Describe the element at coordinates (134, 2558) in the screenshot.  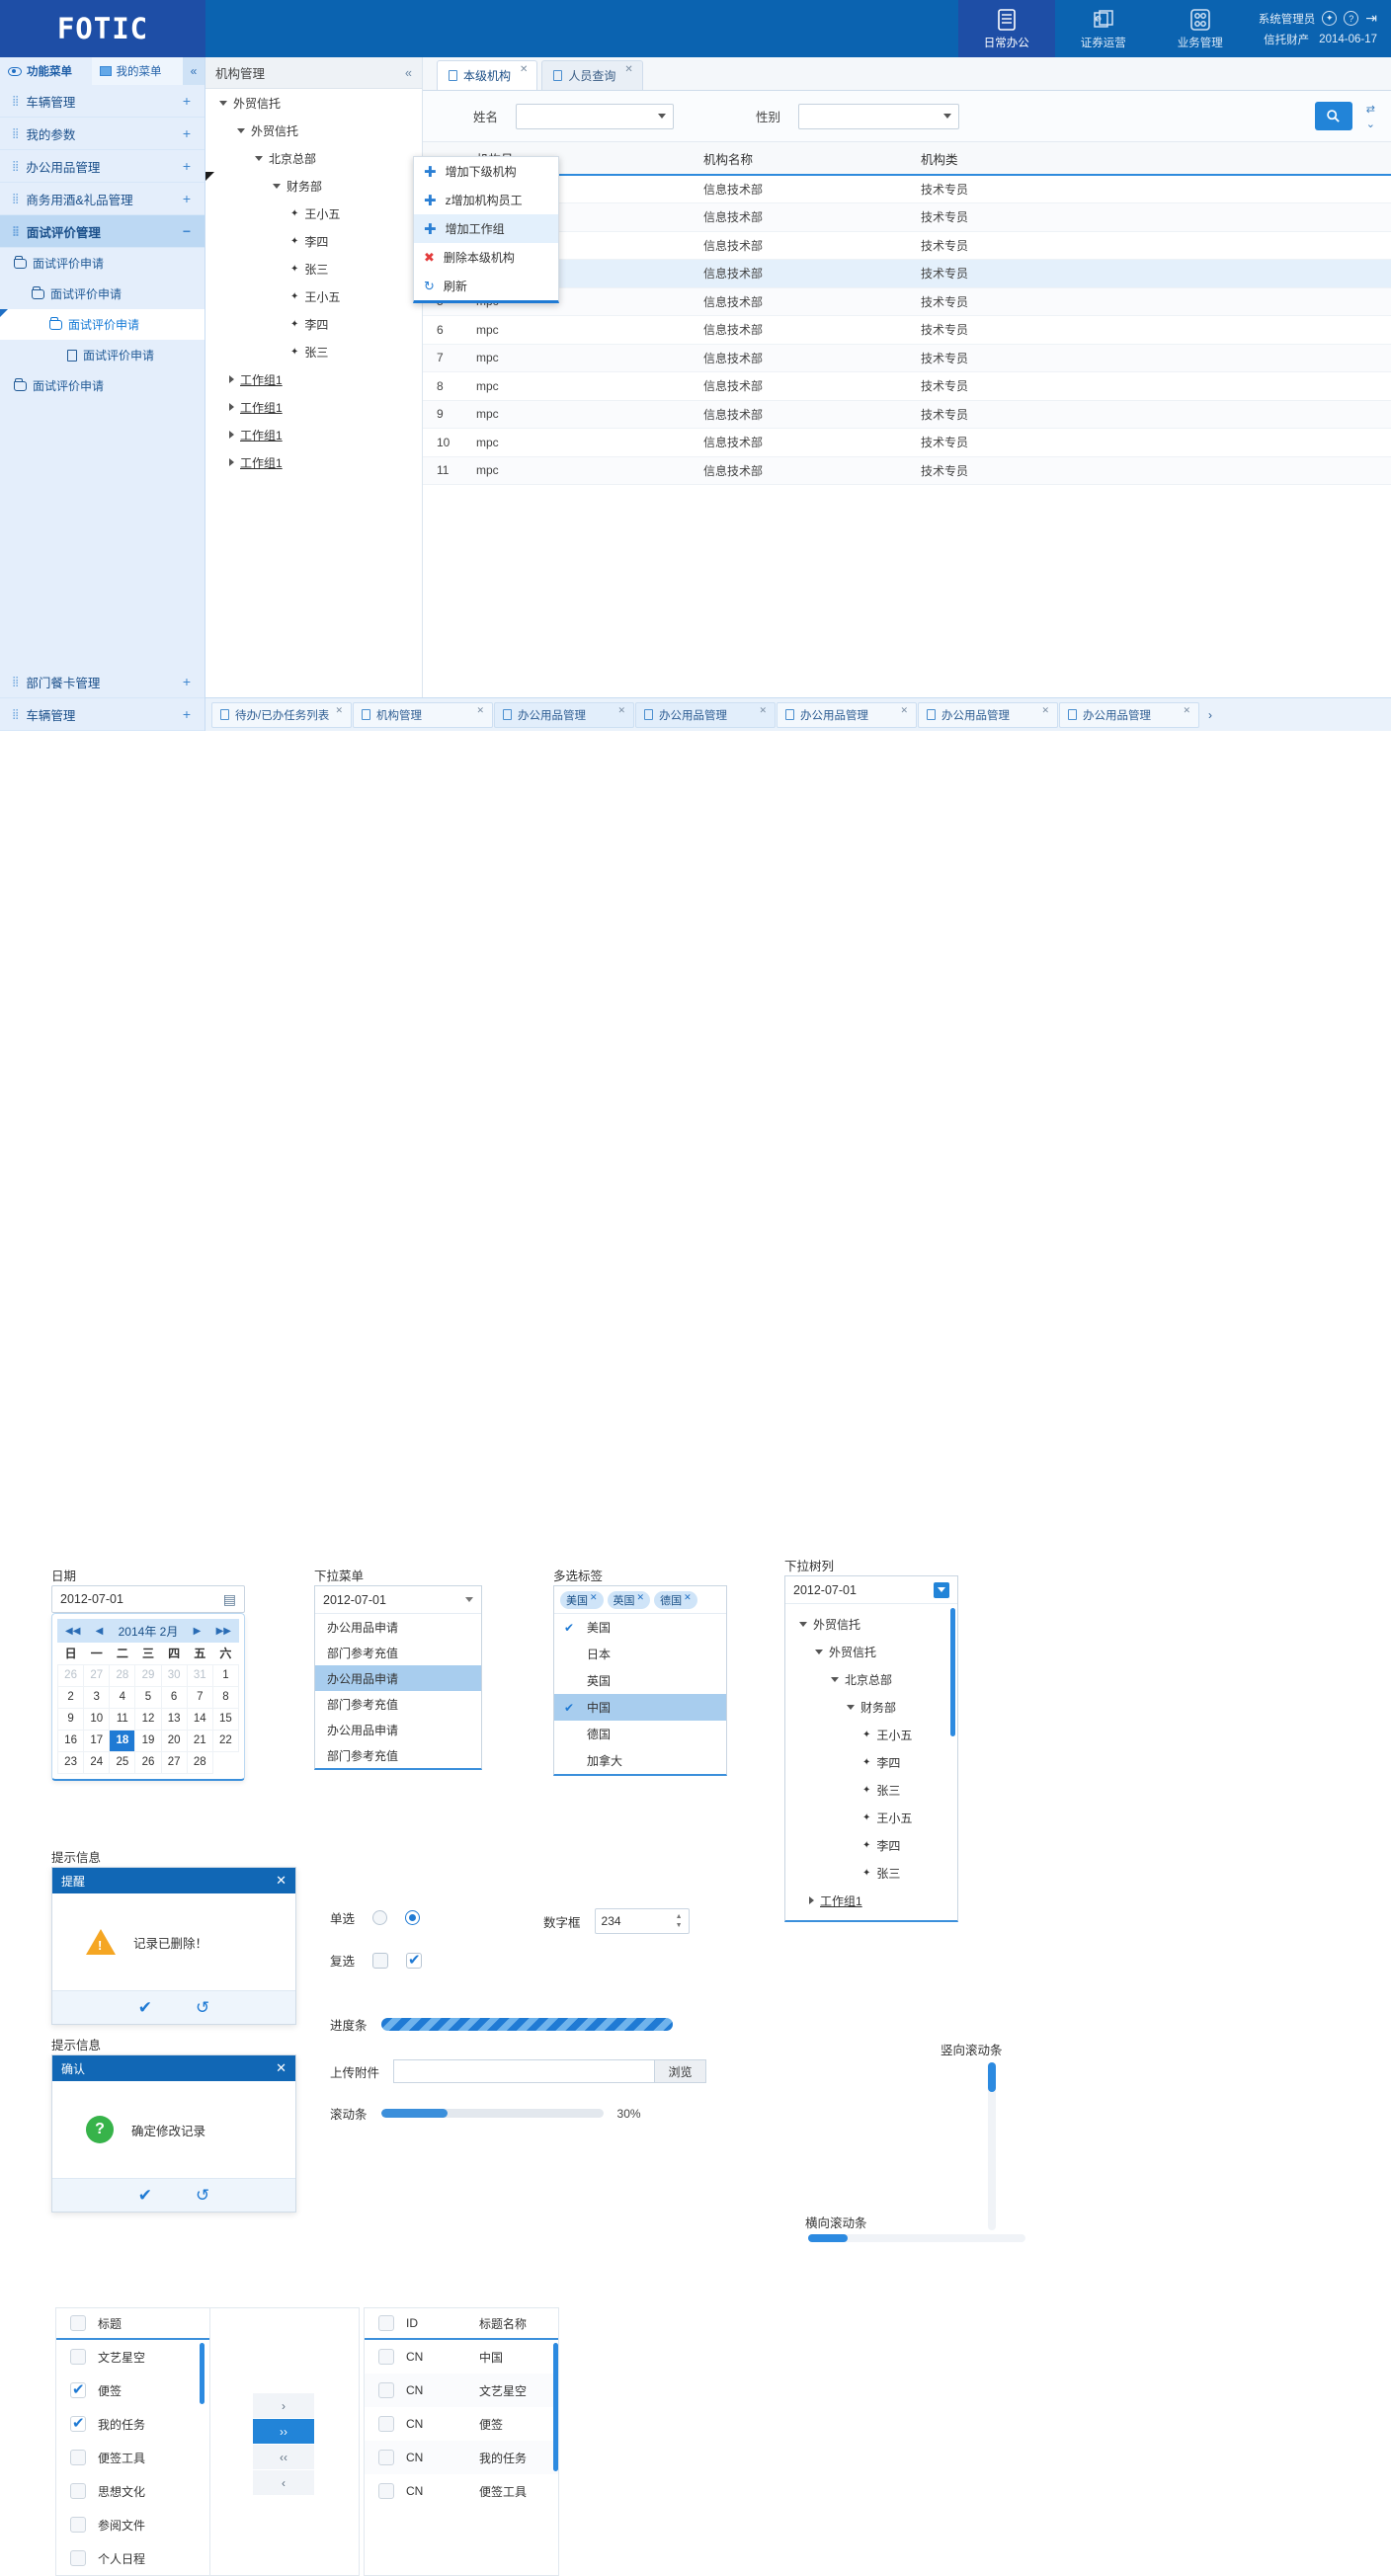
I see `list-item: 个人日程` at that location.